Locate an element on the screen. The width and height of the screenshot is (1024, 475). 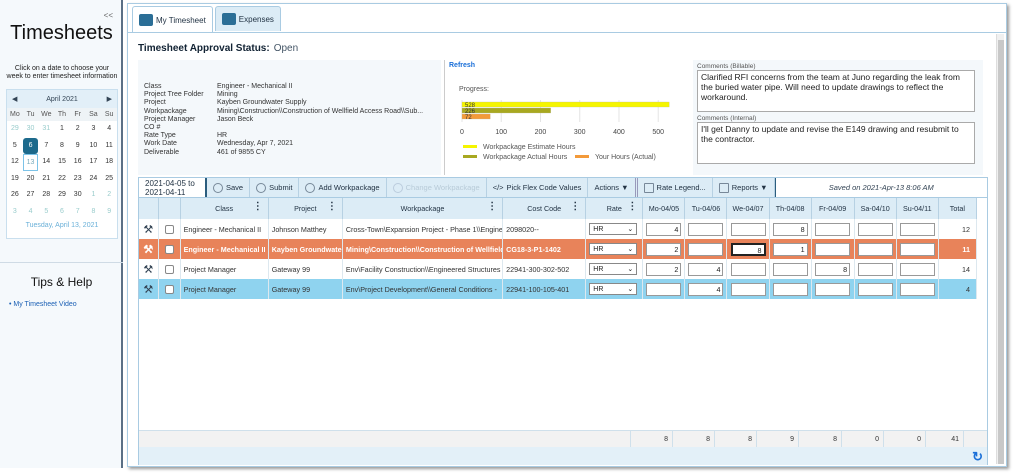
column-header: Workpackage ⋮ is located at coordinates (423, 208).